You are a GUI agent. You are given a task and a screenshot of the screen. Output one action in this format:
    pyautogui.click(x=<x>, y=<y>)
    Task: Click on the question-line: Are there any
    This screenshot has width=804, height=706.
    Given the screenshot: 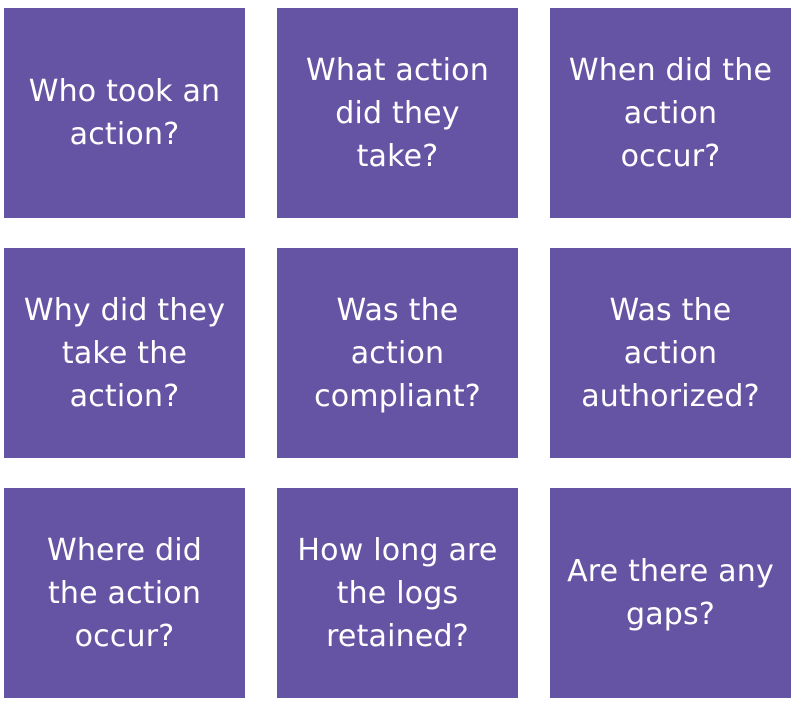 What is the action you would take?
    pyautogui.click(x=670, y=571)
    